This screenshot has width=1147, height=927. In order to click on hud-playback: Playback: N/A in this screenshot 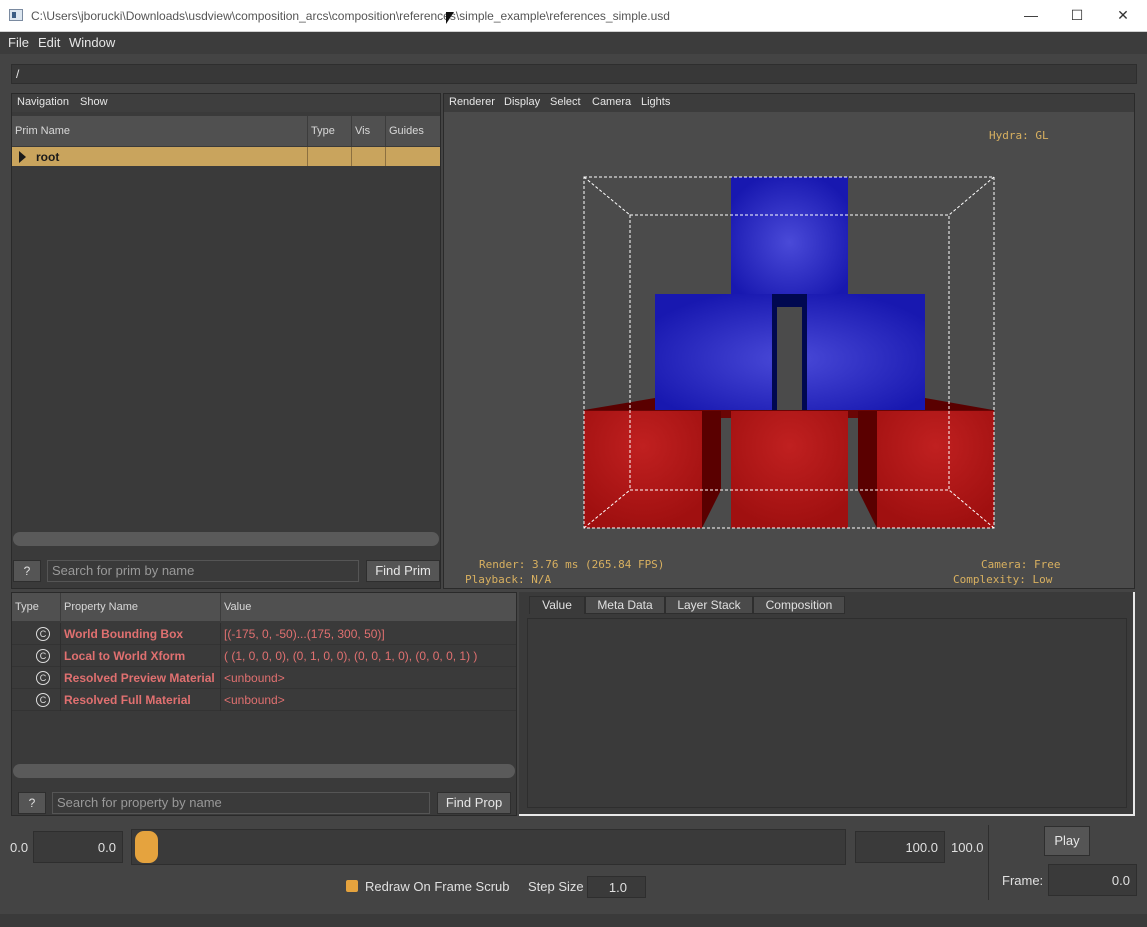, I will do `click(508, 579)`.